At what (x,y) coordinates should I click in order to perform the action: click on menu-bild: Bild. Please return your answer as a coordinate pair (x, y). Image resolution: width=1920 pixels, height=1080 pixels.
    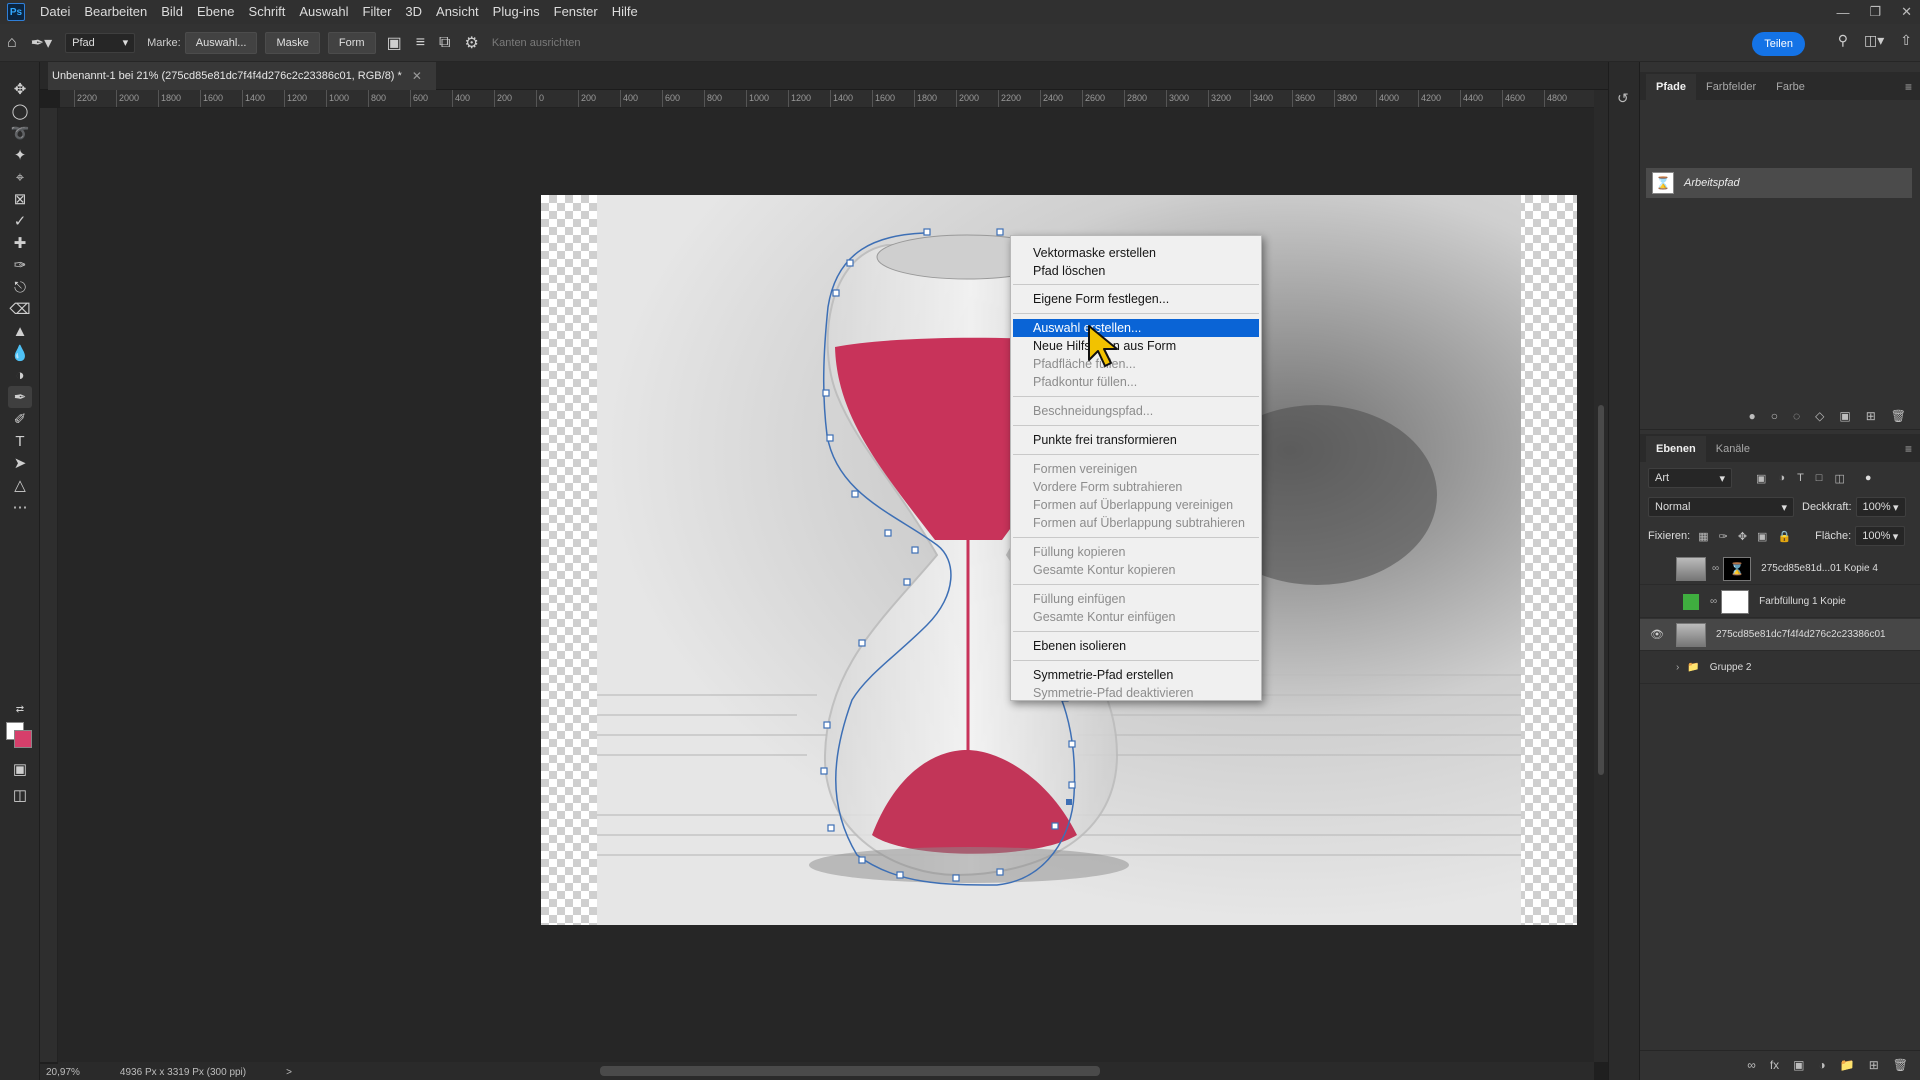
    Looking at the image, I should click on (172, 12).